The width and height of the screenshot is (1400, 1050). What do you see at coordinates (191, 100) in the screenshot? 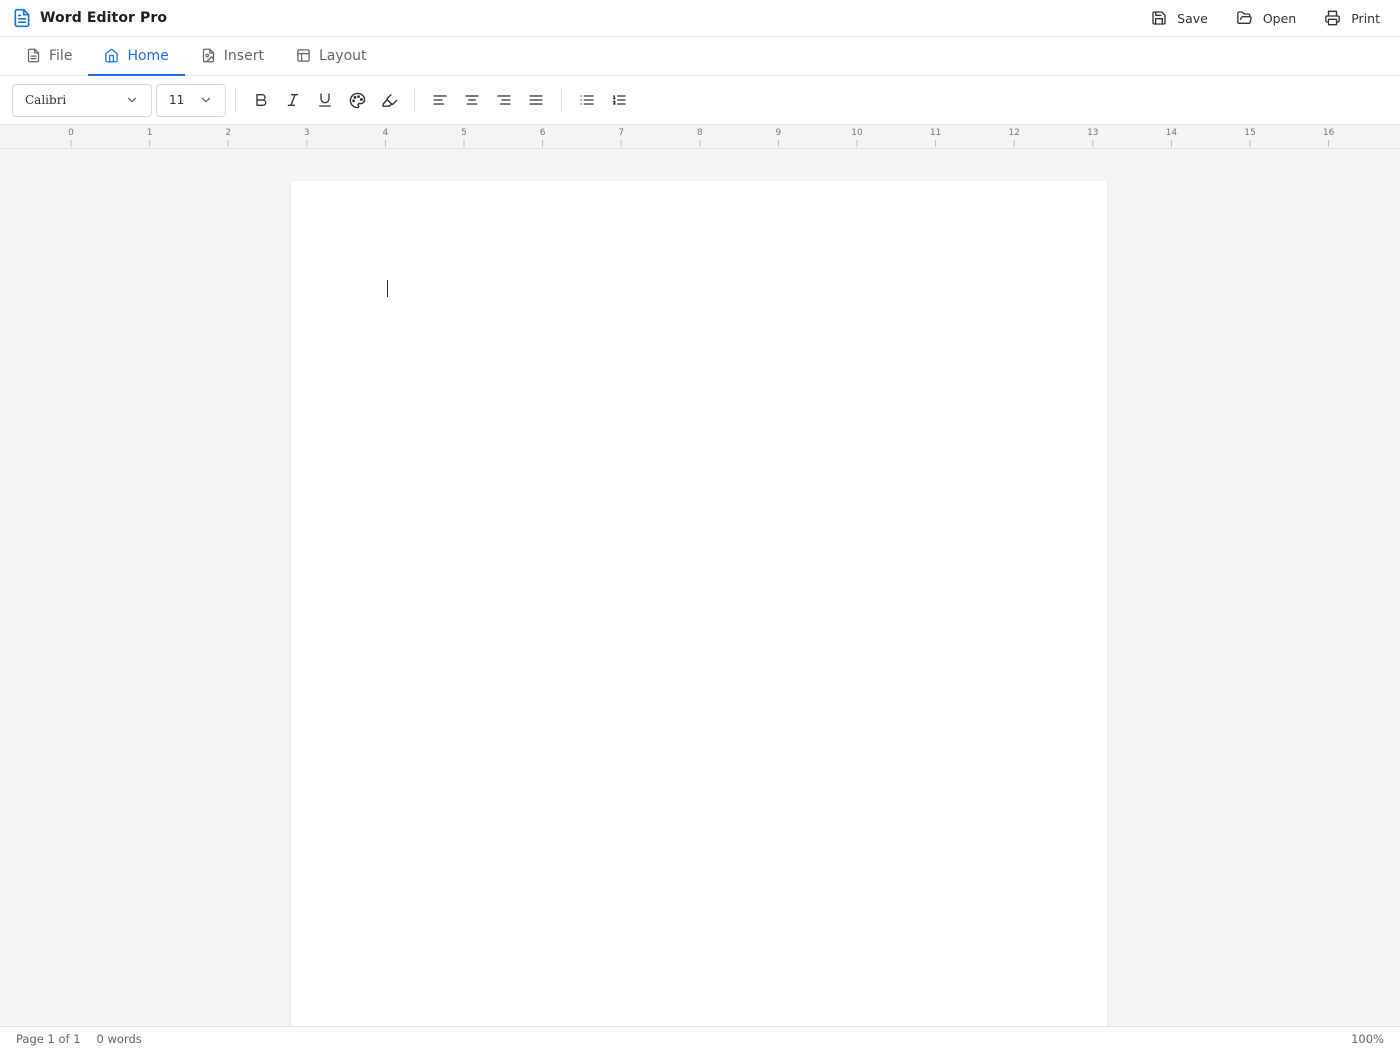
I see `font-size-select: 11` at bounding box center [191, 100].